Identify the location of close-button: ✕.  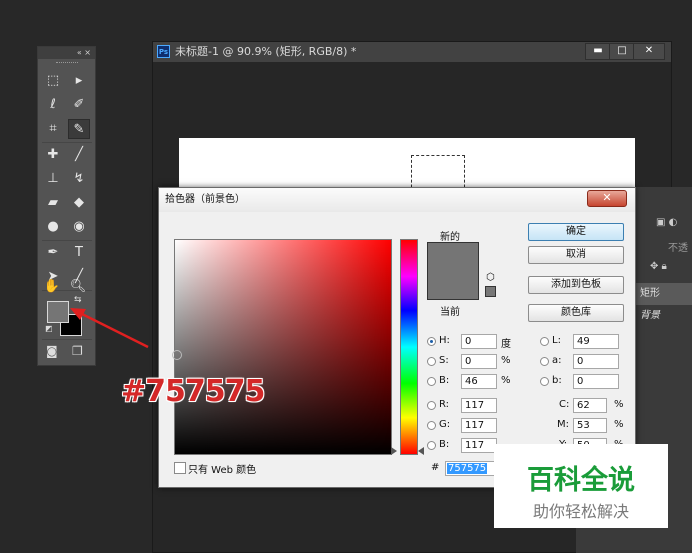
(649, 51).